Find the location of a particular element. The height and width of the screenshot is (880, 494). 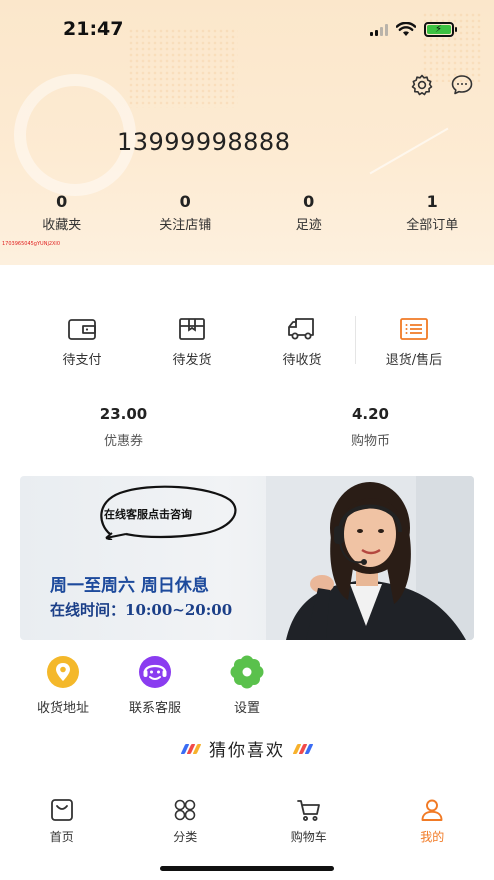

service-shortcuts: 收货地址 联系客服 设置 is located at coordinates (155, 685).